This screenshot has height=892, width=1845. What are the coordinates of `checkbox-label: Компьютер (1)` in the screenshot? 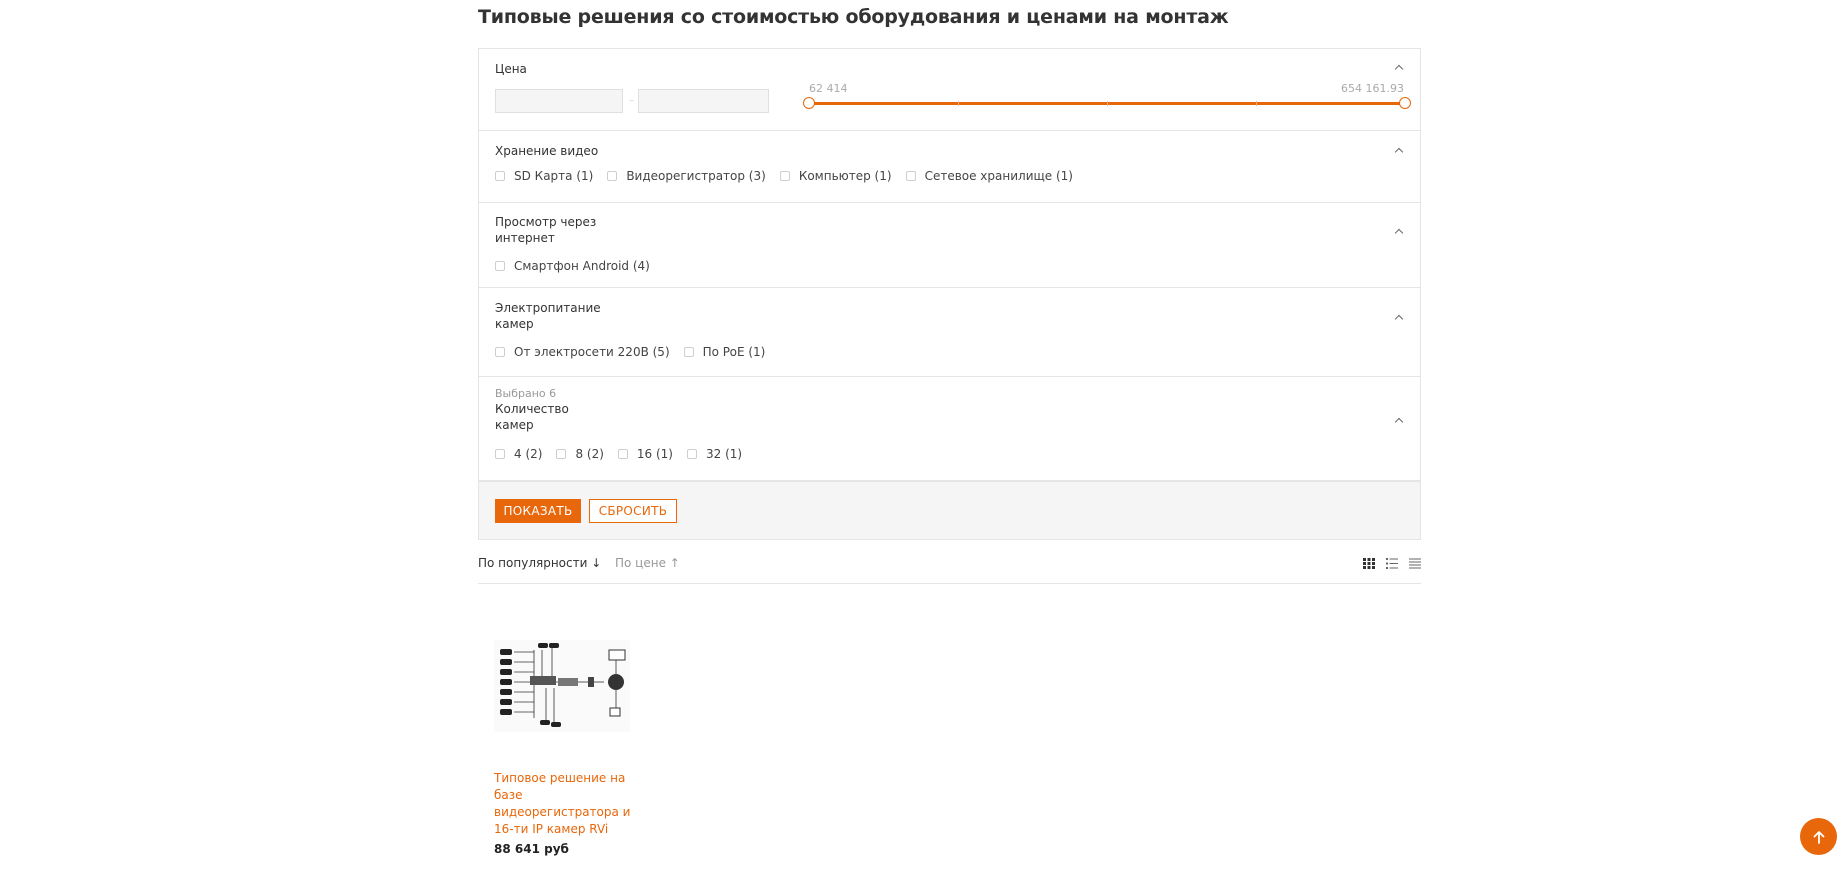 It's located at (845, 176).